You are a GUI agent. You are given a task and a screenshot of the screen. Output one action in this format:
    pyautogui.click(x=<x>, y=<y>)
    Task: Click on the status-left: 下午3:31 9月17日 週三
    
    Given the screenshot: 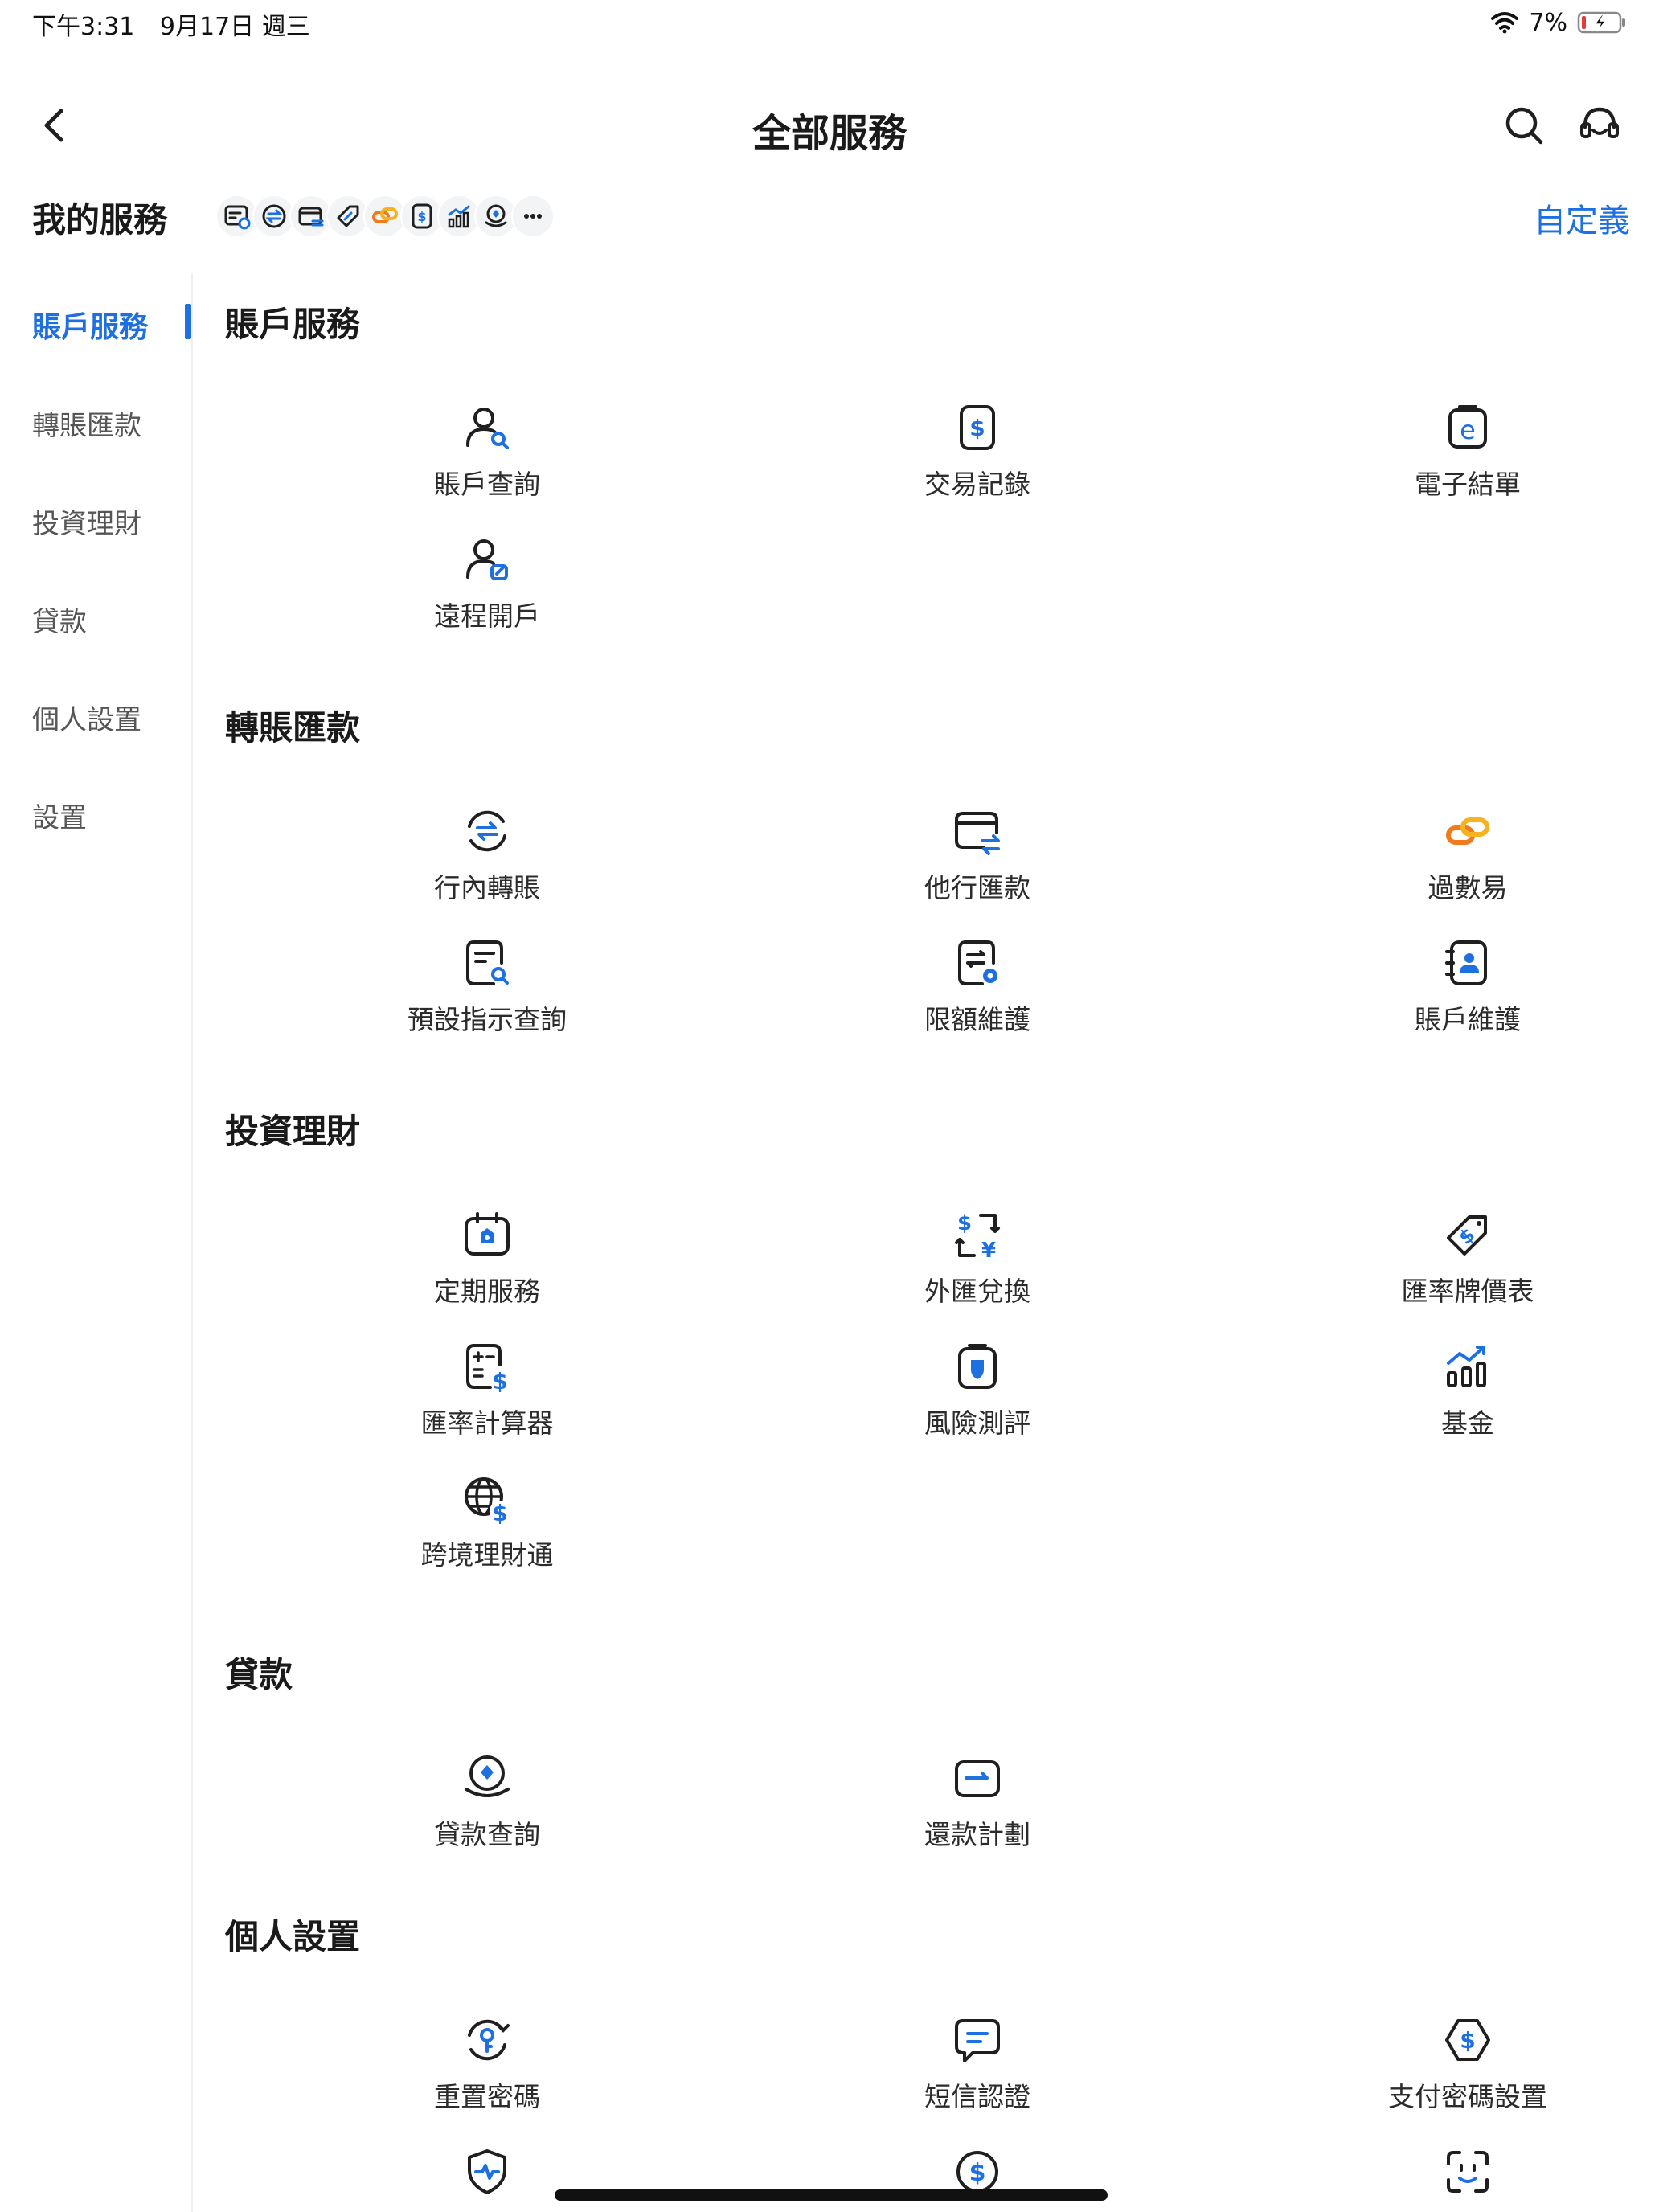 What is the action you would take?
    pyautogui.click(x=180, y=24)
    